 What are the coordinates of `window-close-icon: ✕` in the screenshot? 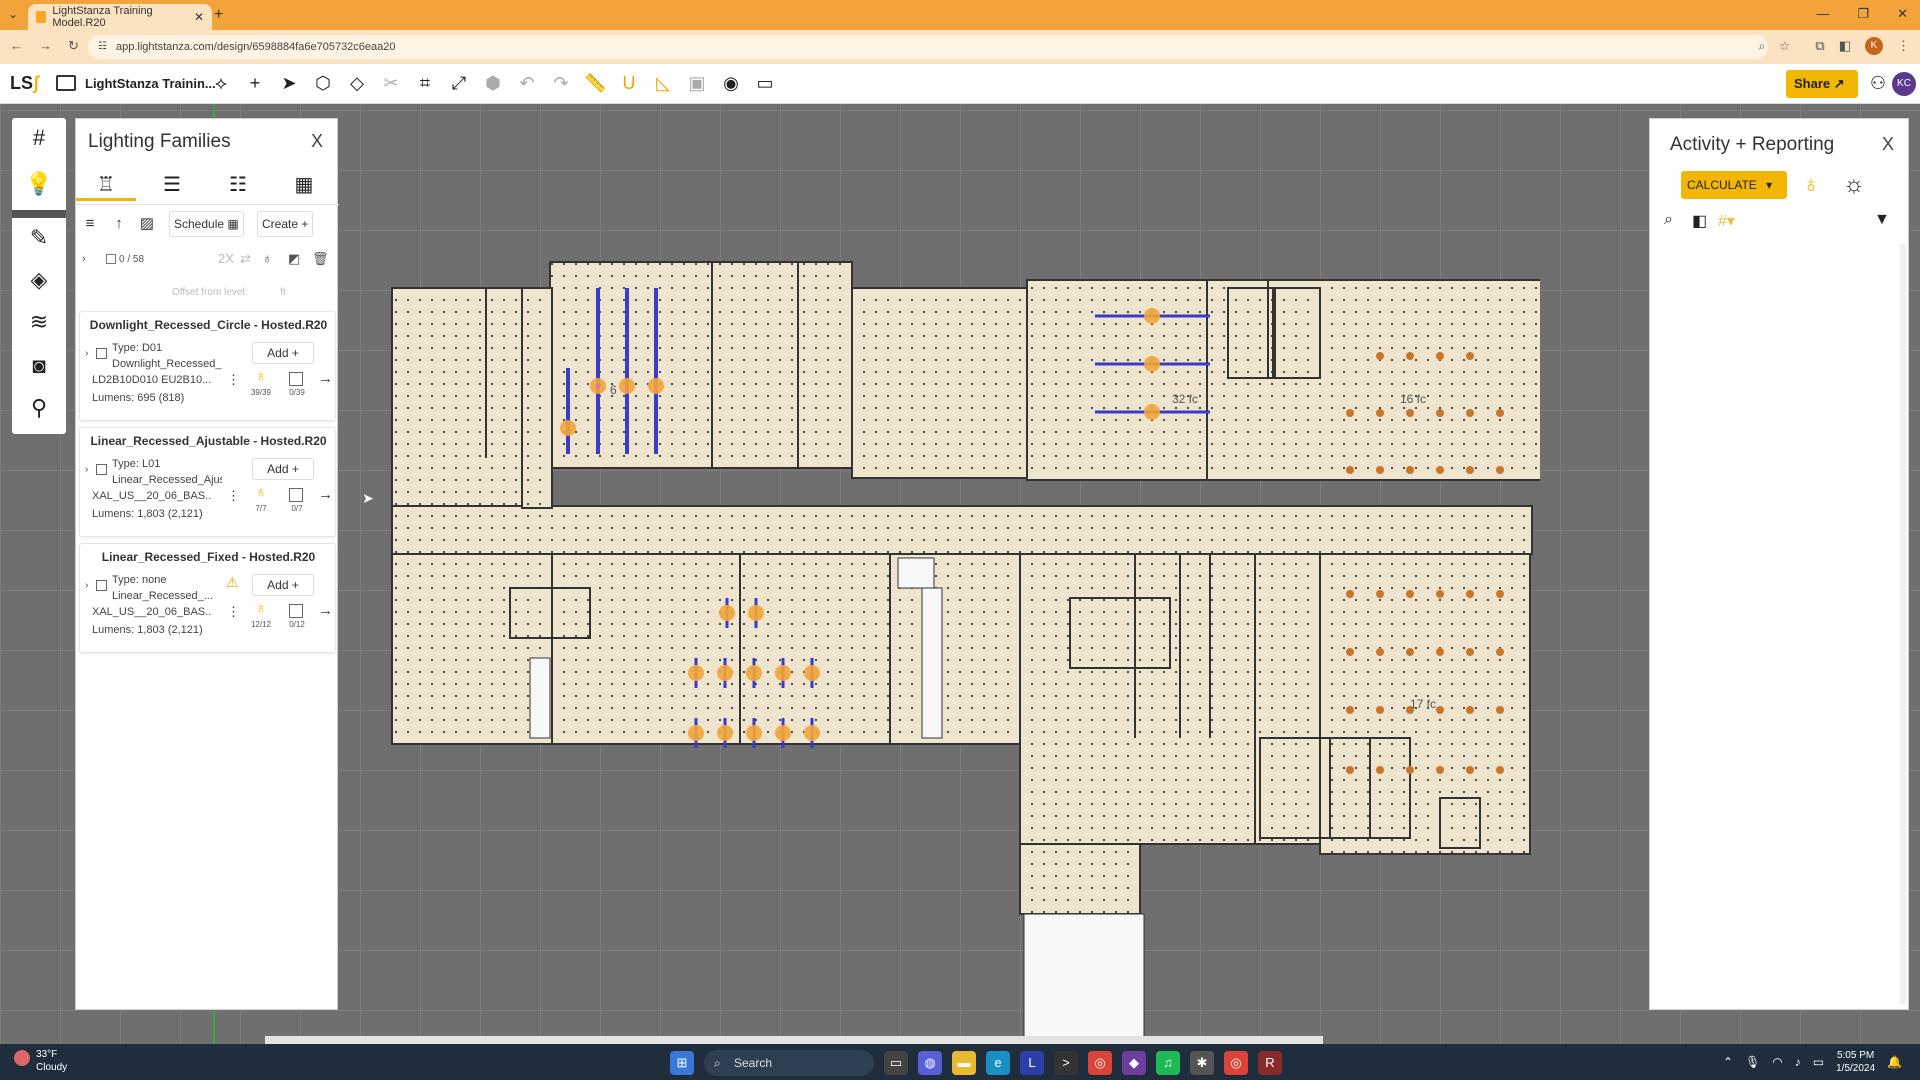 It's located at (1902, 14).